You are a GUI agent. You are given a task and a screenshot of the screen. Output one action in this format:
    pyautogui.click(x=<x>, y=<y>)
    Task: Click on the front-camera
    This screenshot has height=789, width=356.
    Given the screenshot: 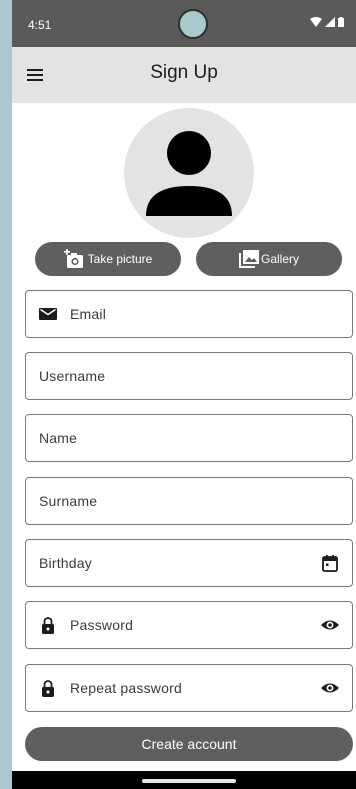 What is the action you would take?
    pyautogui.click(x=193, y=24)
    